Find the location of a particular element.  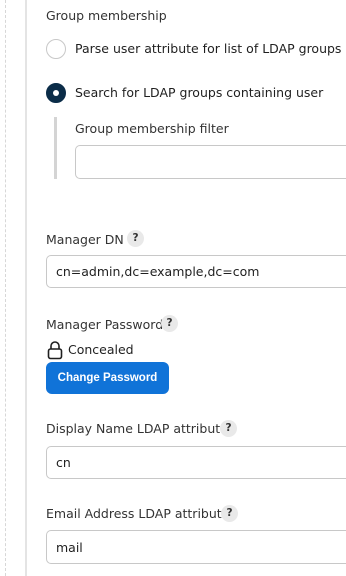

group-membership-filter-label: Group membership filter is located at coordinates (152, 128).